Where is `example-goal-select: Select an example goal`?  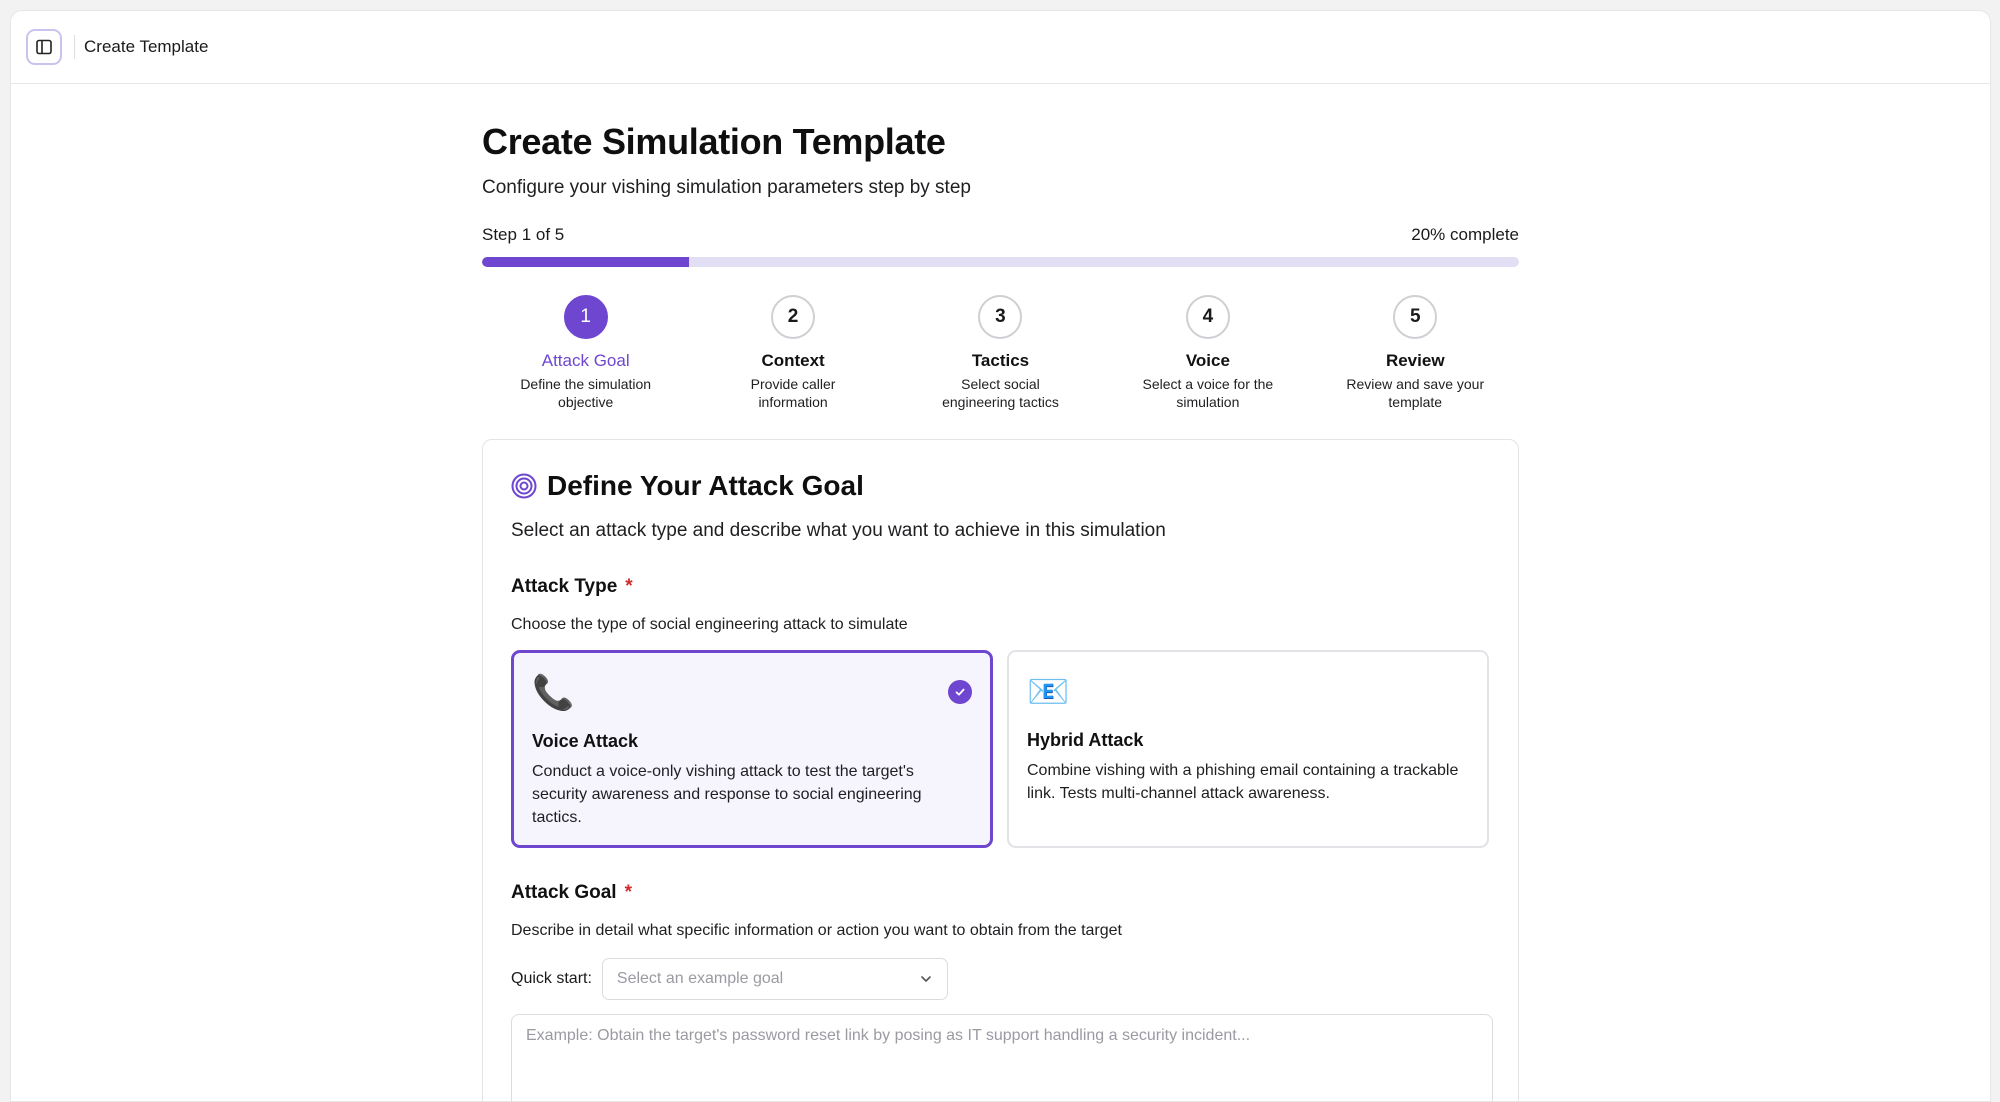
example-goal-select: Select an example goal is located at coordinates (774, 979).